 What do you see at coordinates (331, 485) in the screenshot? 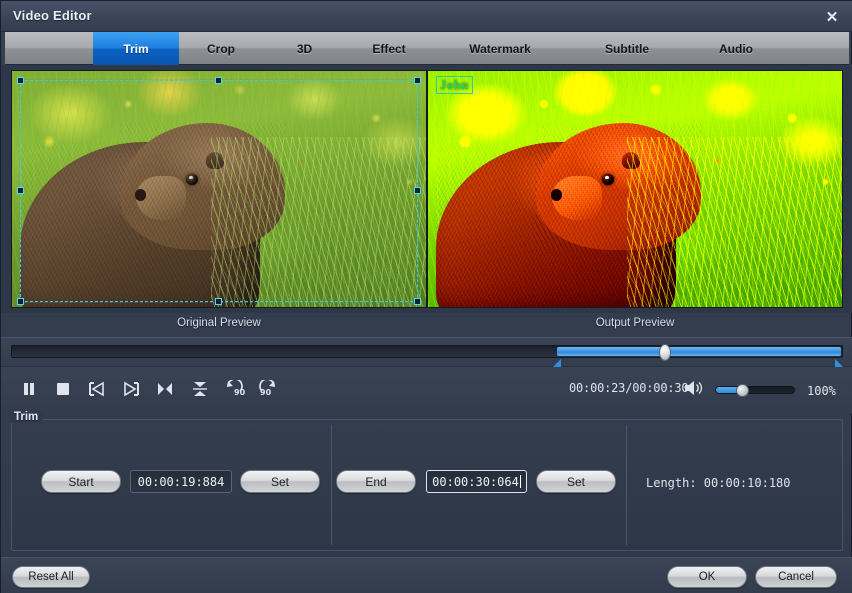
I see `trim-separator-left` at bounding box center [331, 485].